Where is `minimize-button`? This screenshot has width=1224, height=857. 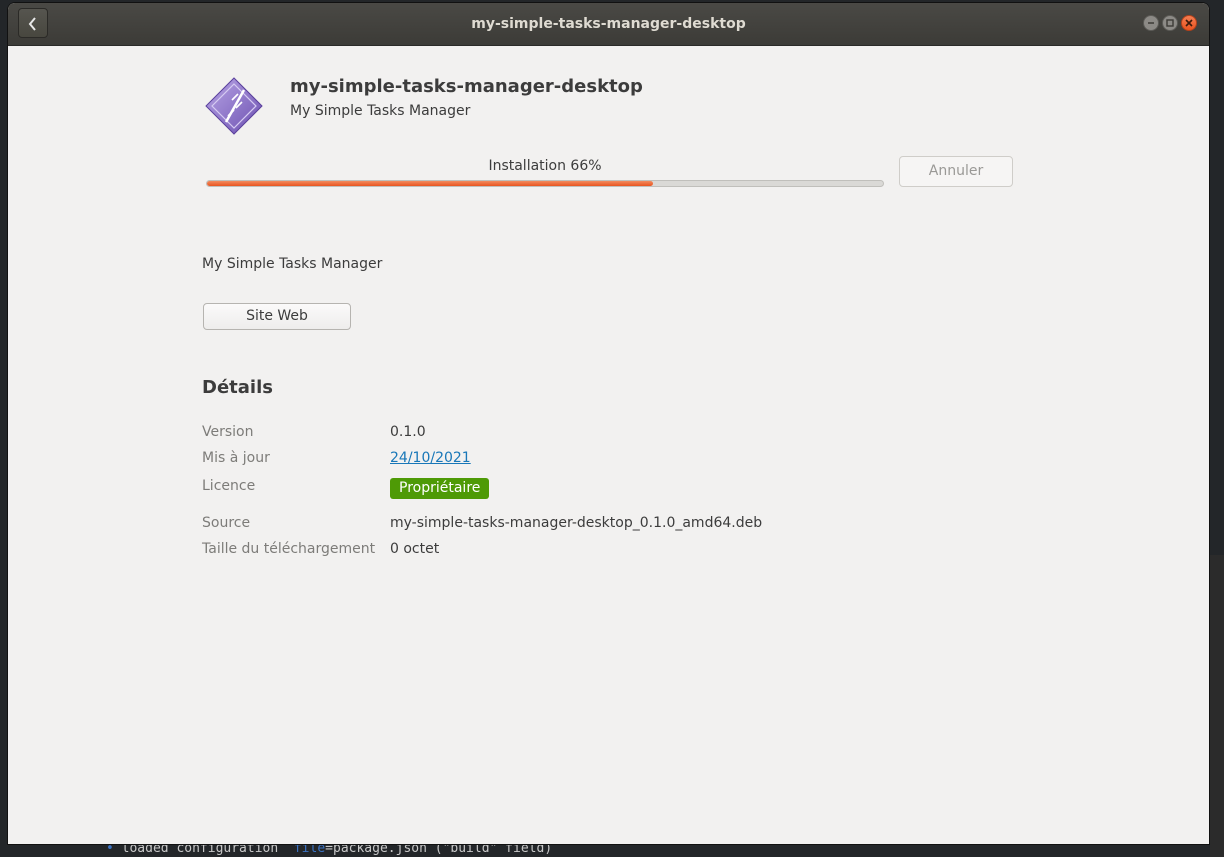 minimize-button is located at coordinates (1151, 23).